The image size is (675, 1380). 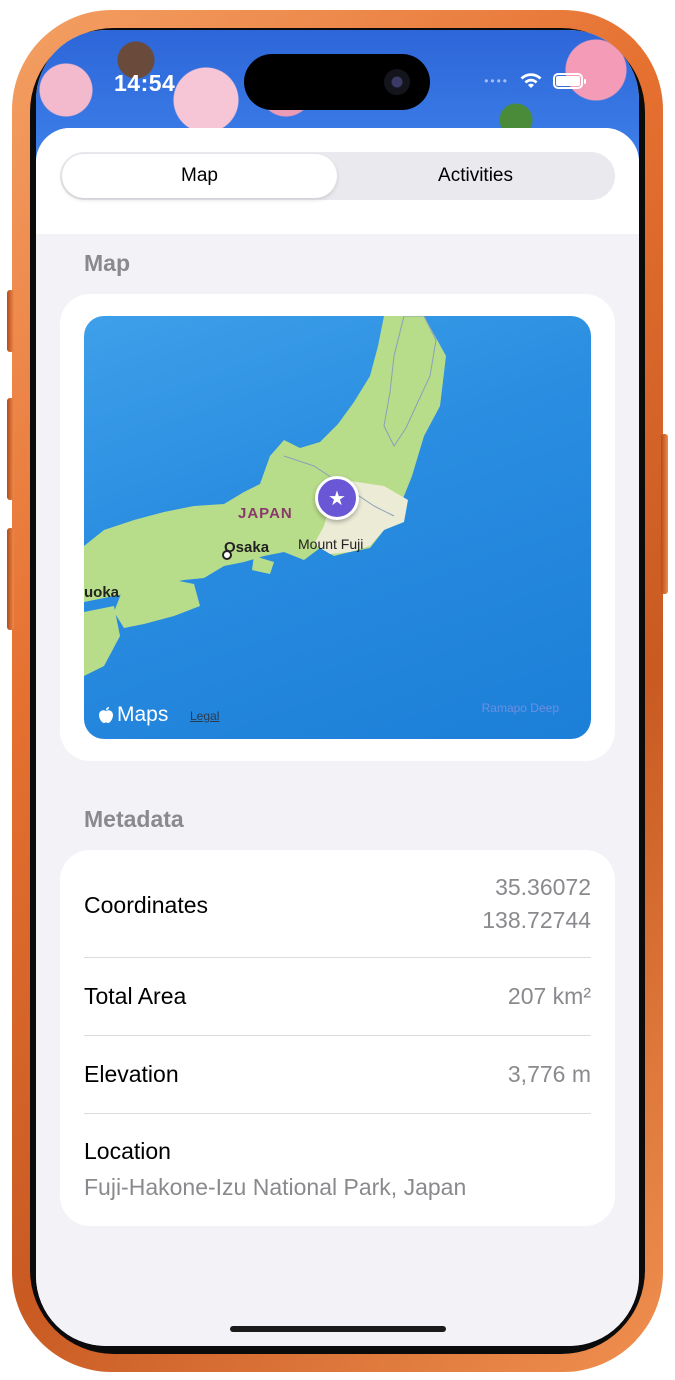 What do you see at coordinates (543, 887) in the screenshot?
I see `latitude-value: 35.36072` at bounding box center [543, 887].